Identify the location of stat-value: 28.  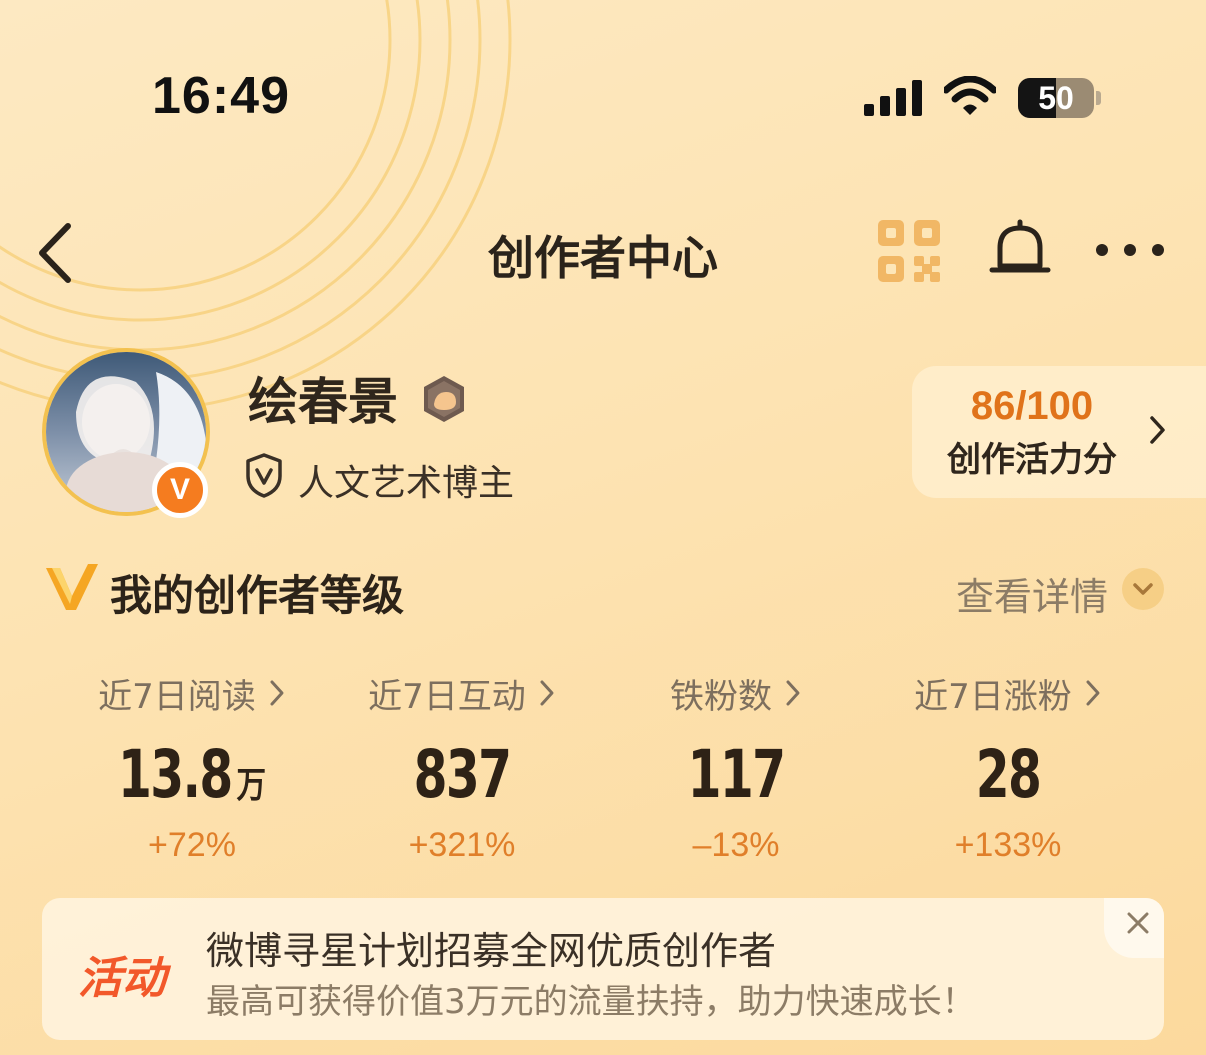
(1008, 774).